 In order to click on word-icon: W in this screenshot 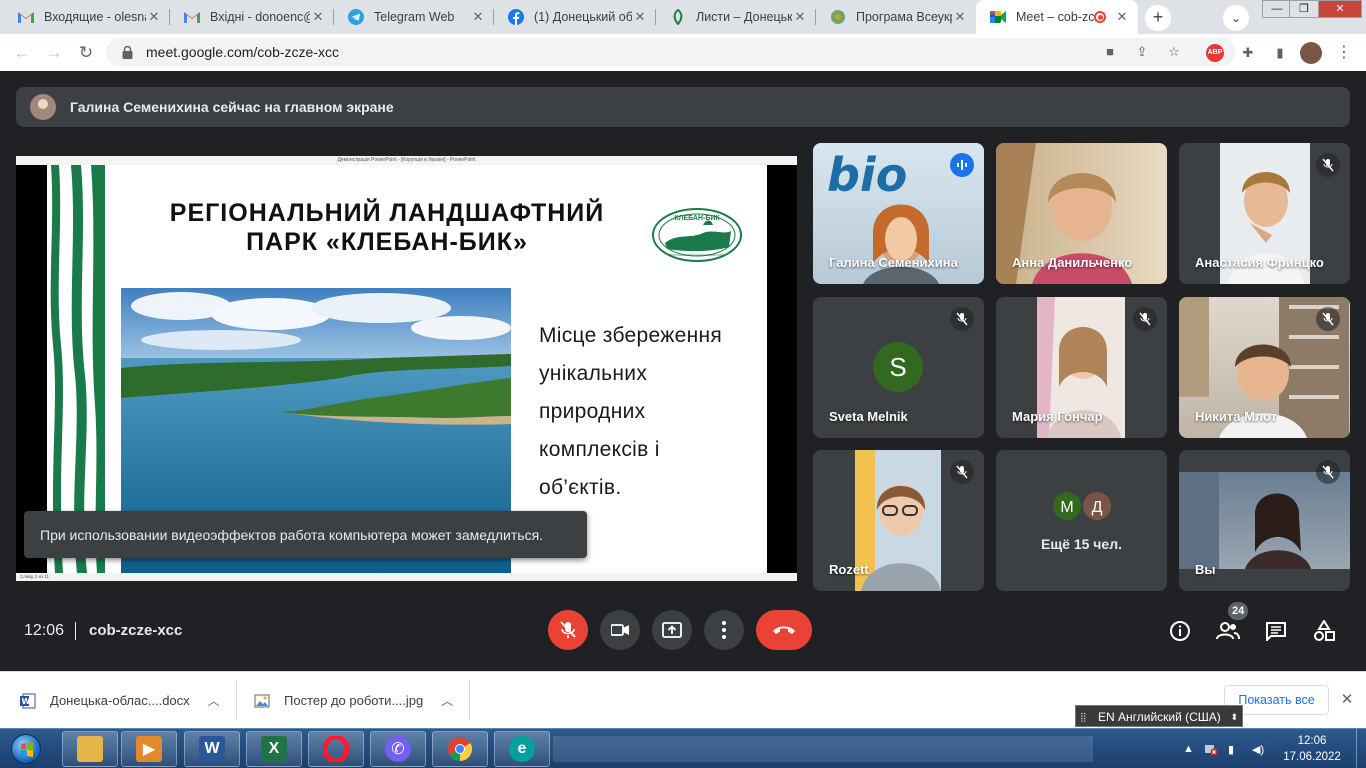, I will do `click(212, 749)`.